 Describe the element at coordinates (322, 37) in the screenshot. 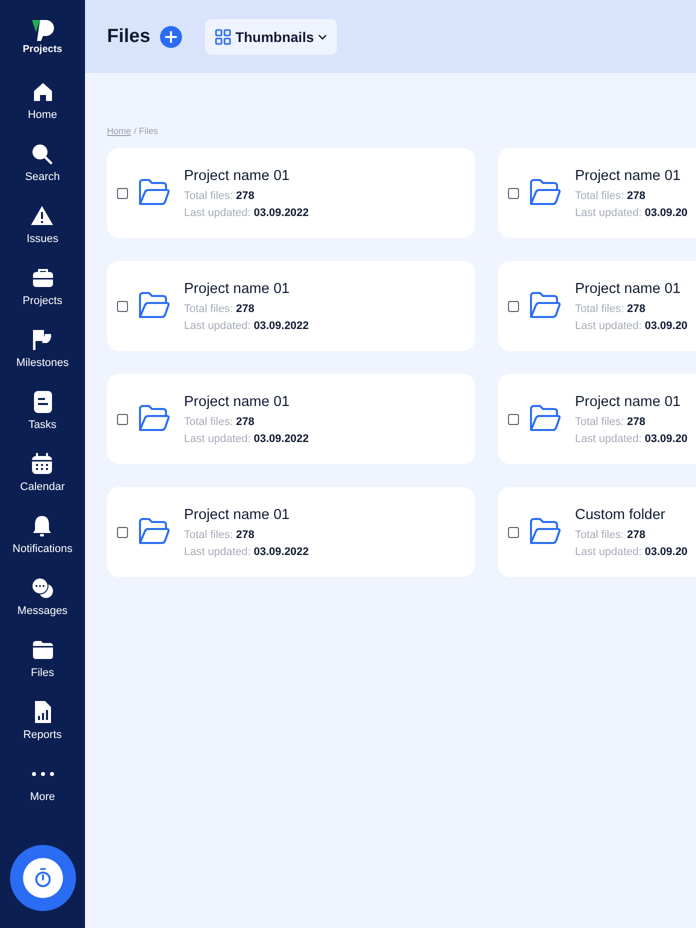

I see `chevron-down-icon` at that location.